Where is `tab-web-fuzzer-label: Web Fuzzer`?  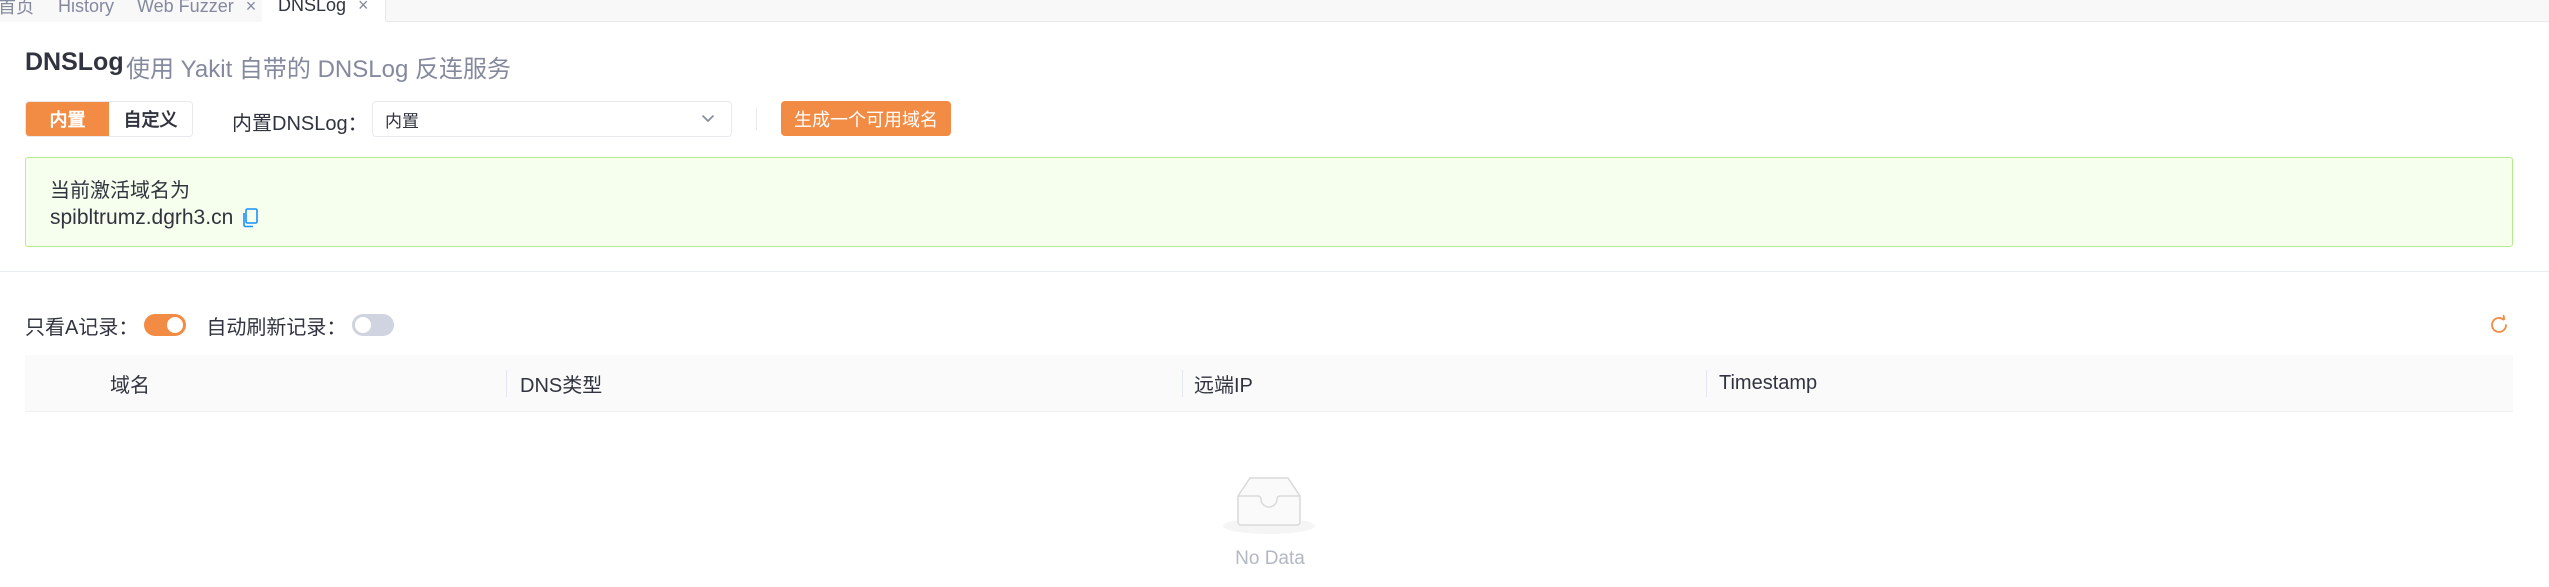 tab-web-fuzzer-label: Web Fuzzer is located at coordinates (185, 8).